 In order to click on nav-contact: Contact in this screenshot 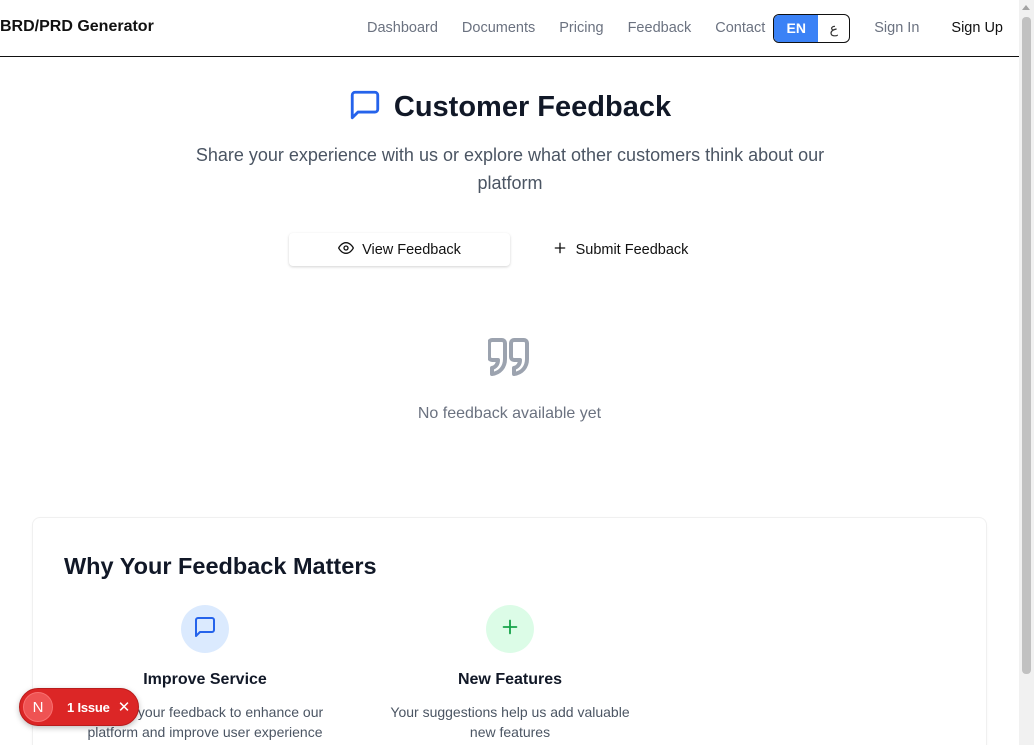, I will do `click(740, 28)`.